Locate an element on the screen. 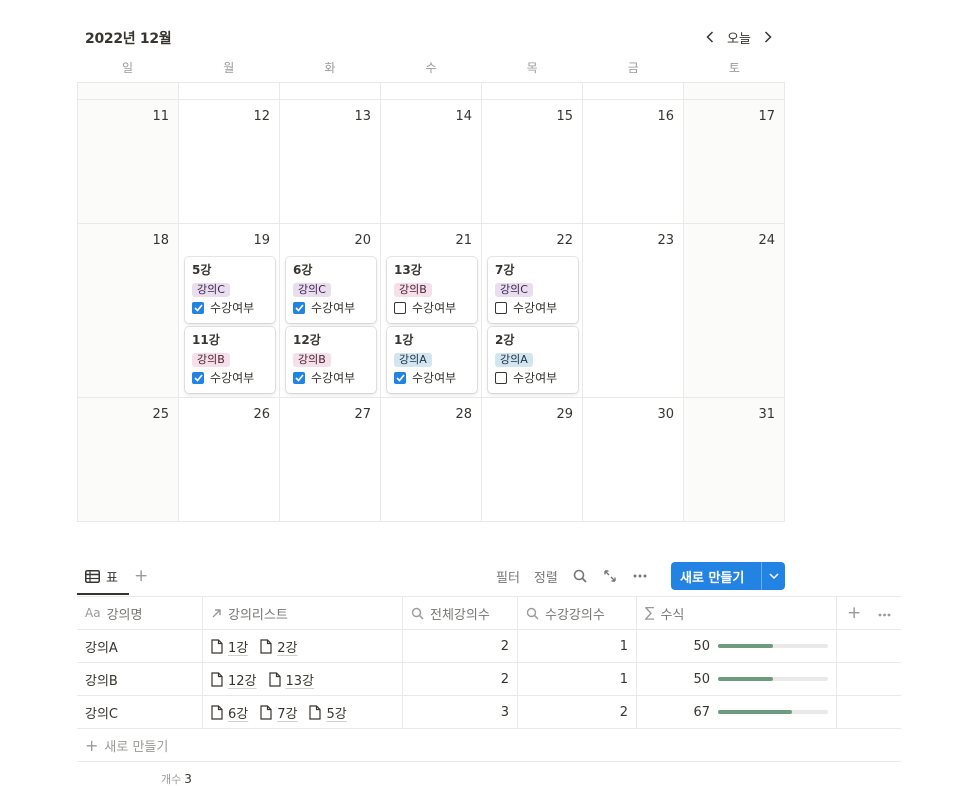  chevron-down-icon is located at coordinates (773, 576).